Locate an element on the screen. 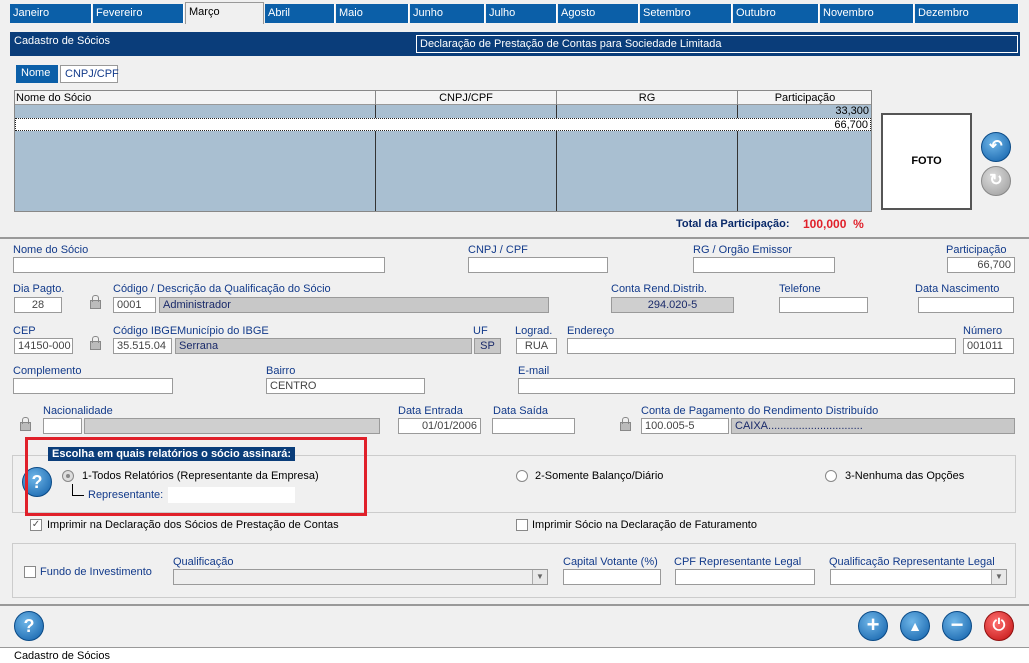 Image resolution: width=1029 pixels, height=663 pixels. power-button: ⏻ is located at coordinates (999, 626).